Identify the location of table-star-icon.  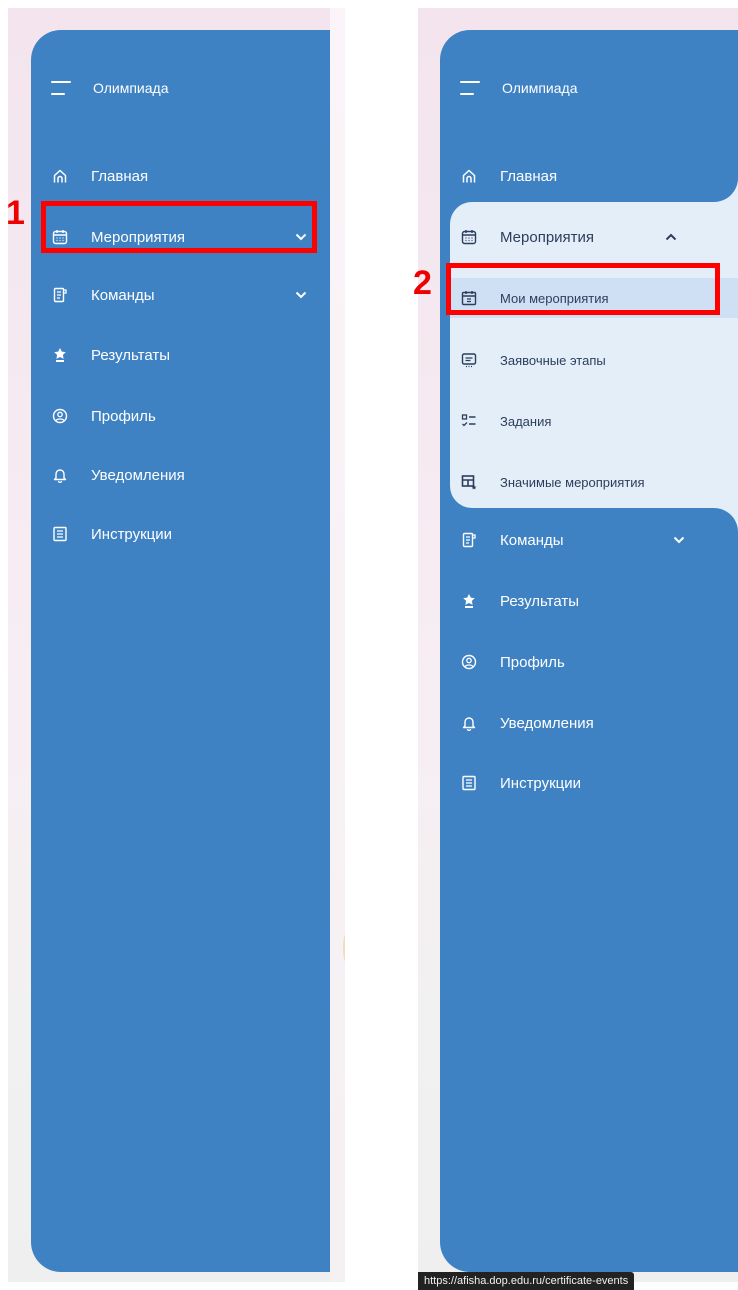
(469, 482).